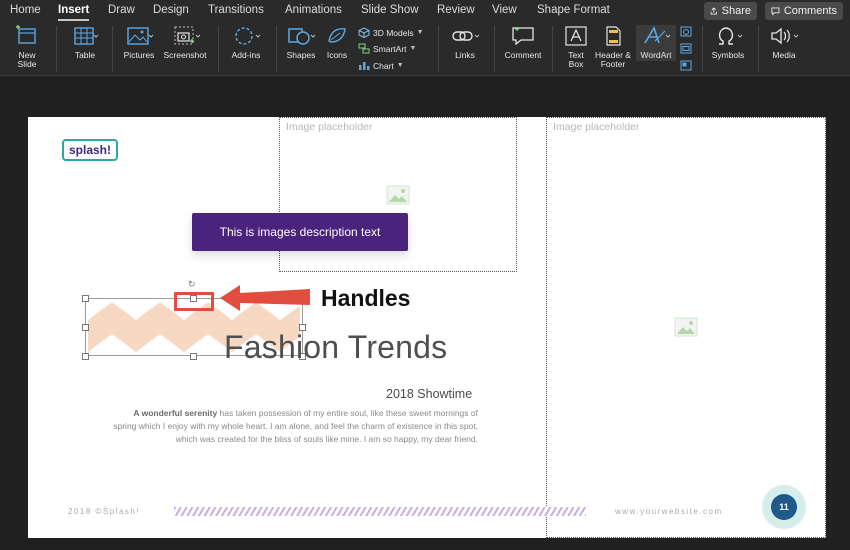 Image resolution: width=850 pixels, height=550 pixels. What do you see at coordinates (175, 413) in the screenshot?
I see `body-bold-lead: A wonderful serenity` at bounding box center [175, 413].